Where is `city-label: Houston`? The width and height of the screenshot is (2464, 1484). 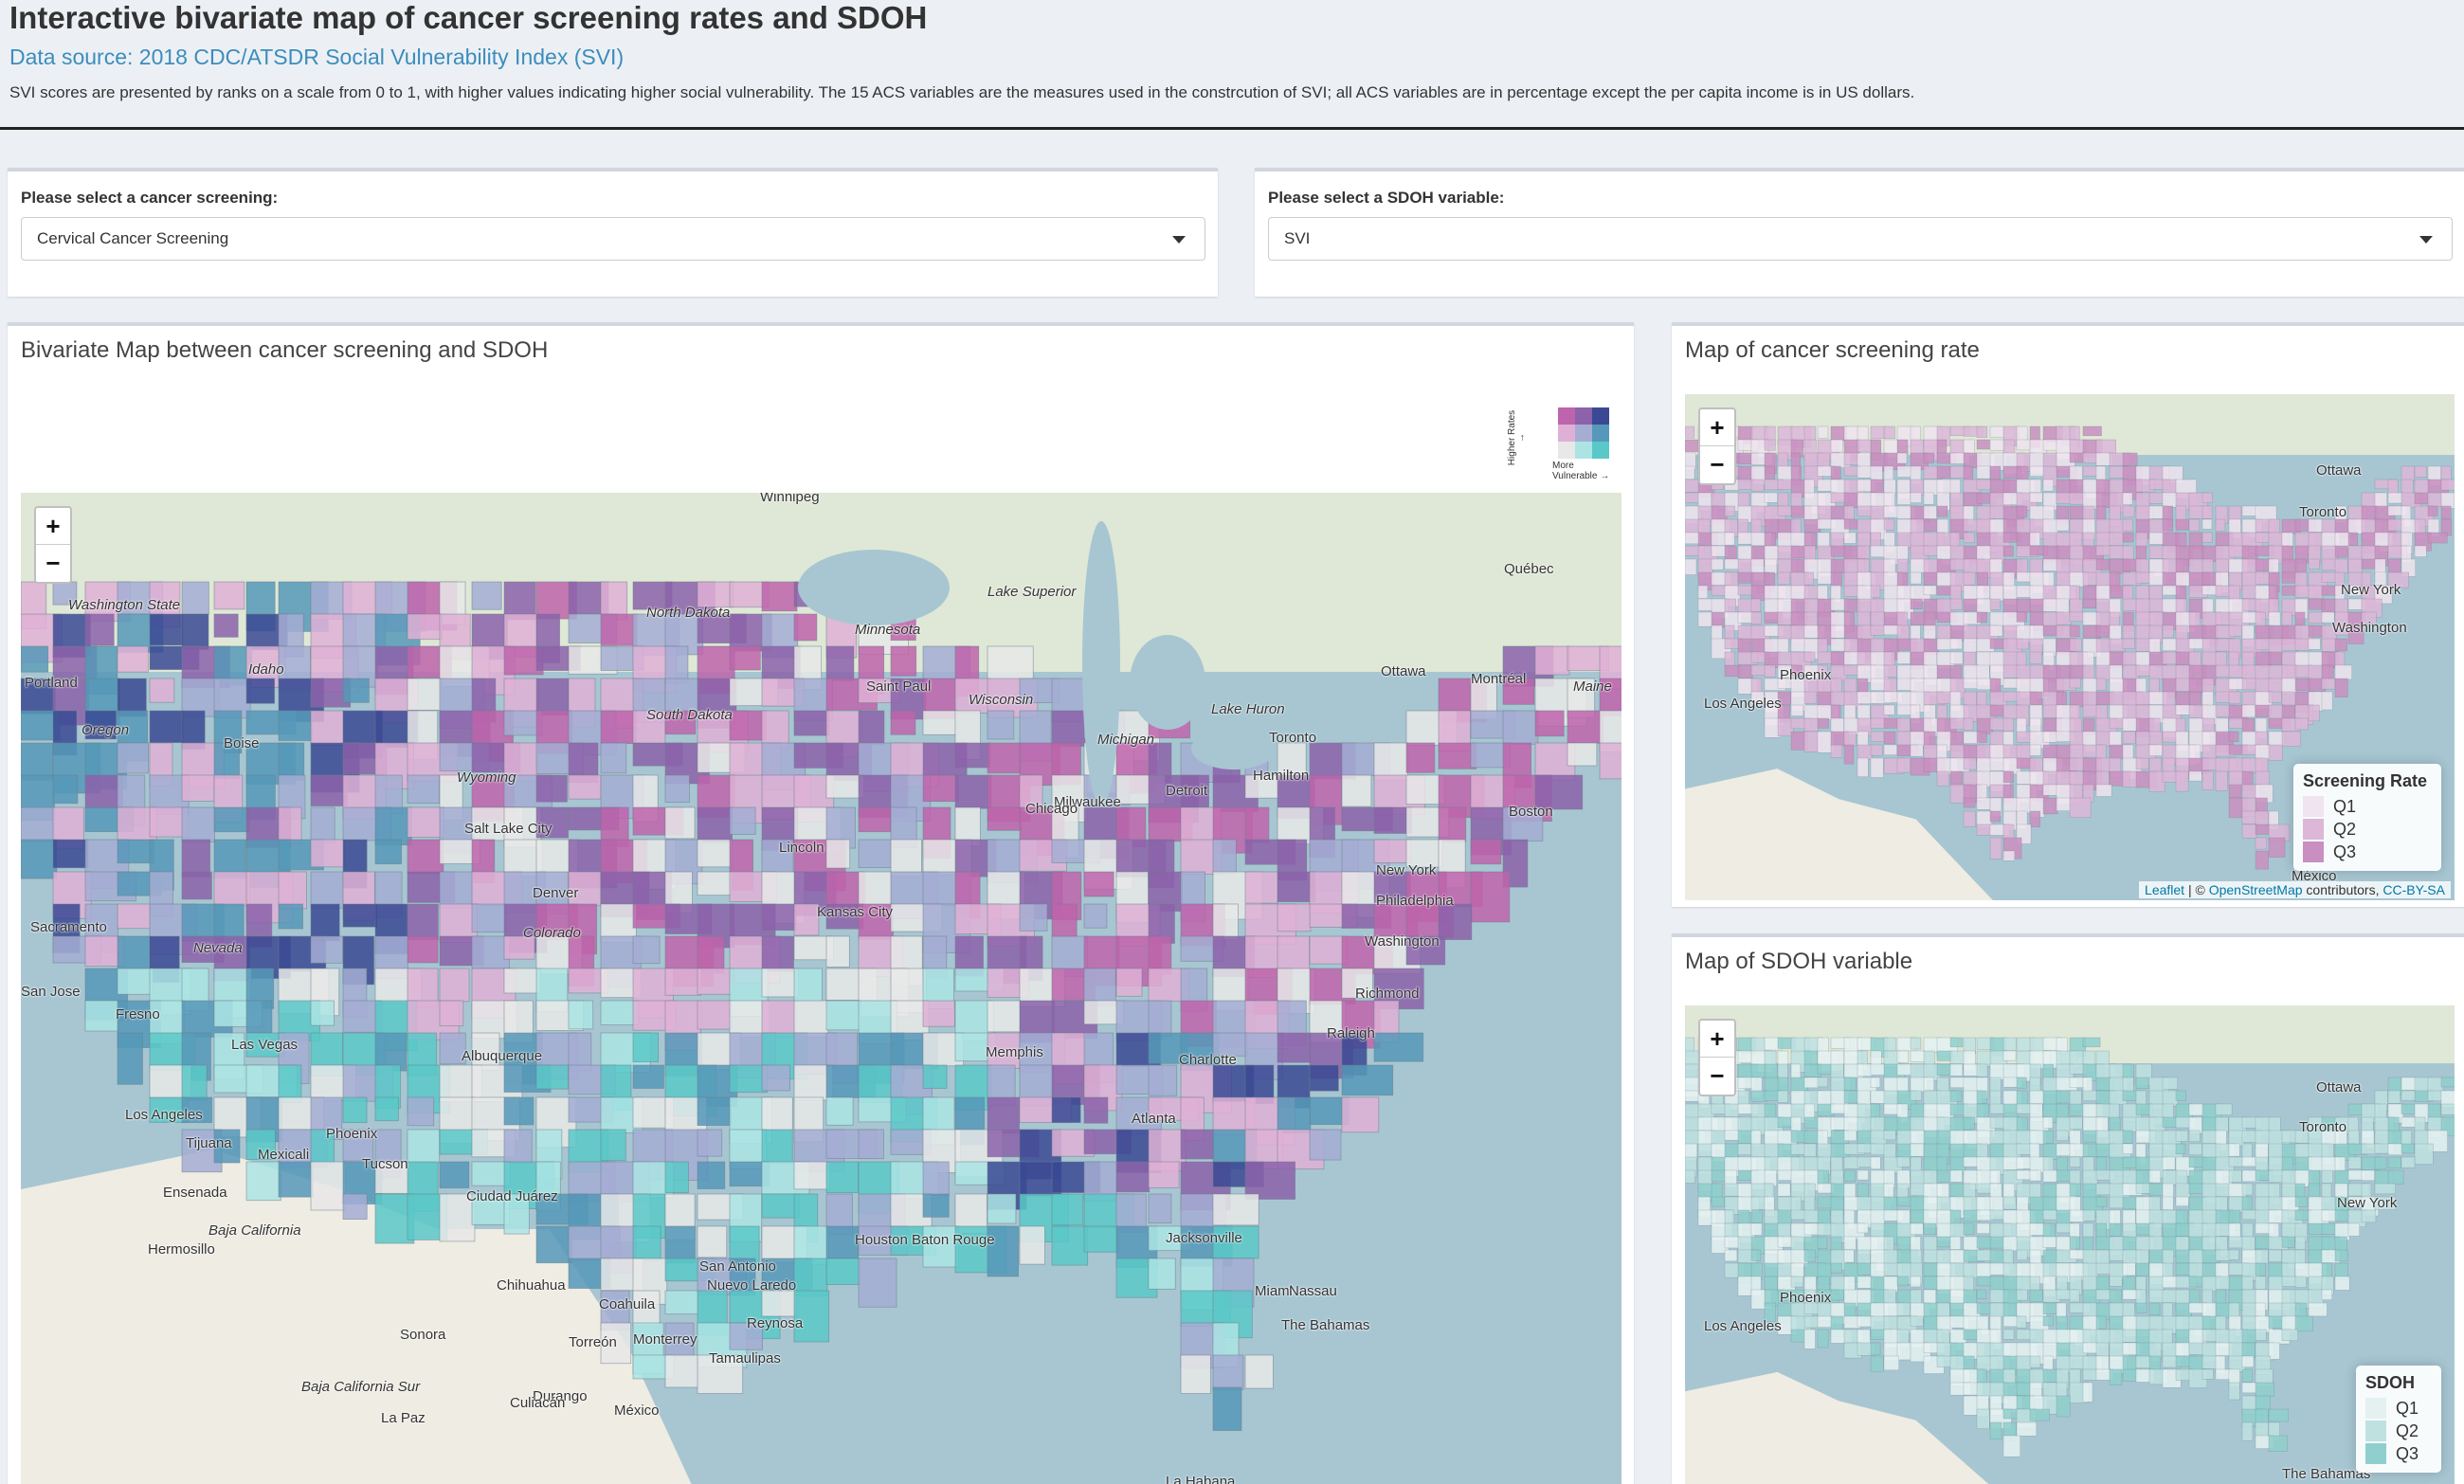 city-label: Houston is located at coordinates (882, 1240).